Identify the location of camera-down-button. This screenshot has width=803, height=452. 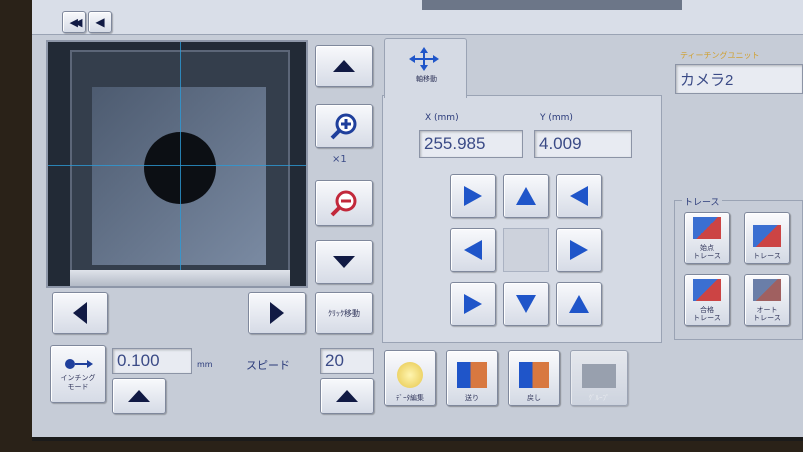
(344, 262).